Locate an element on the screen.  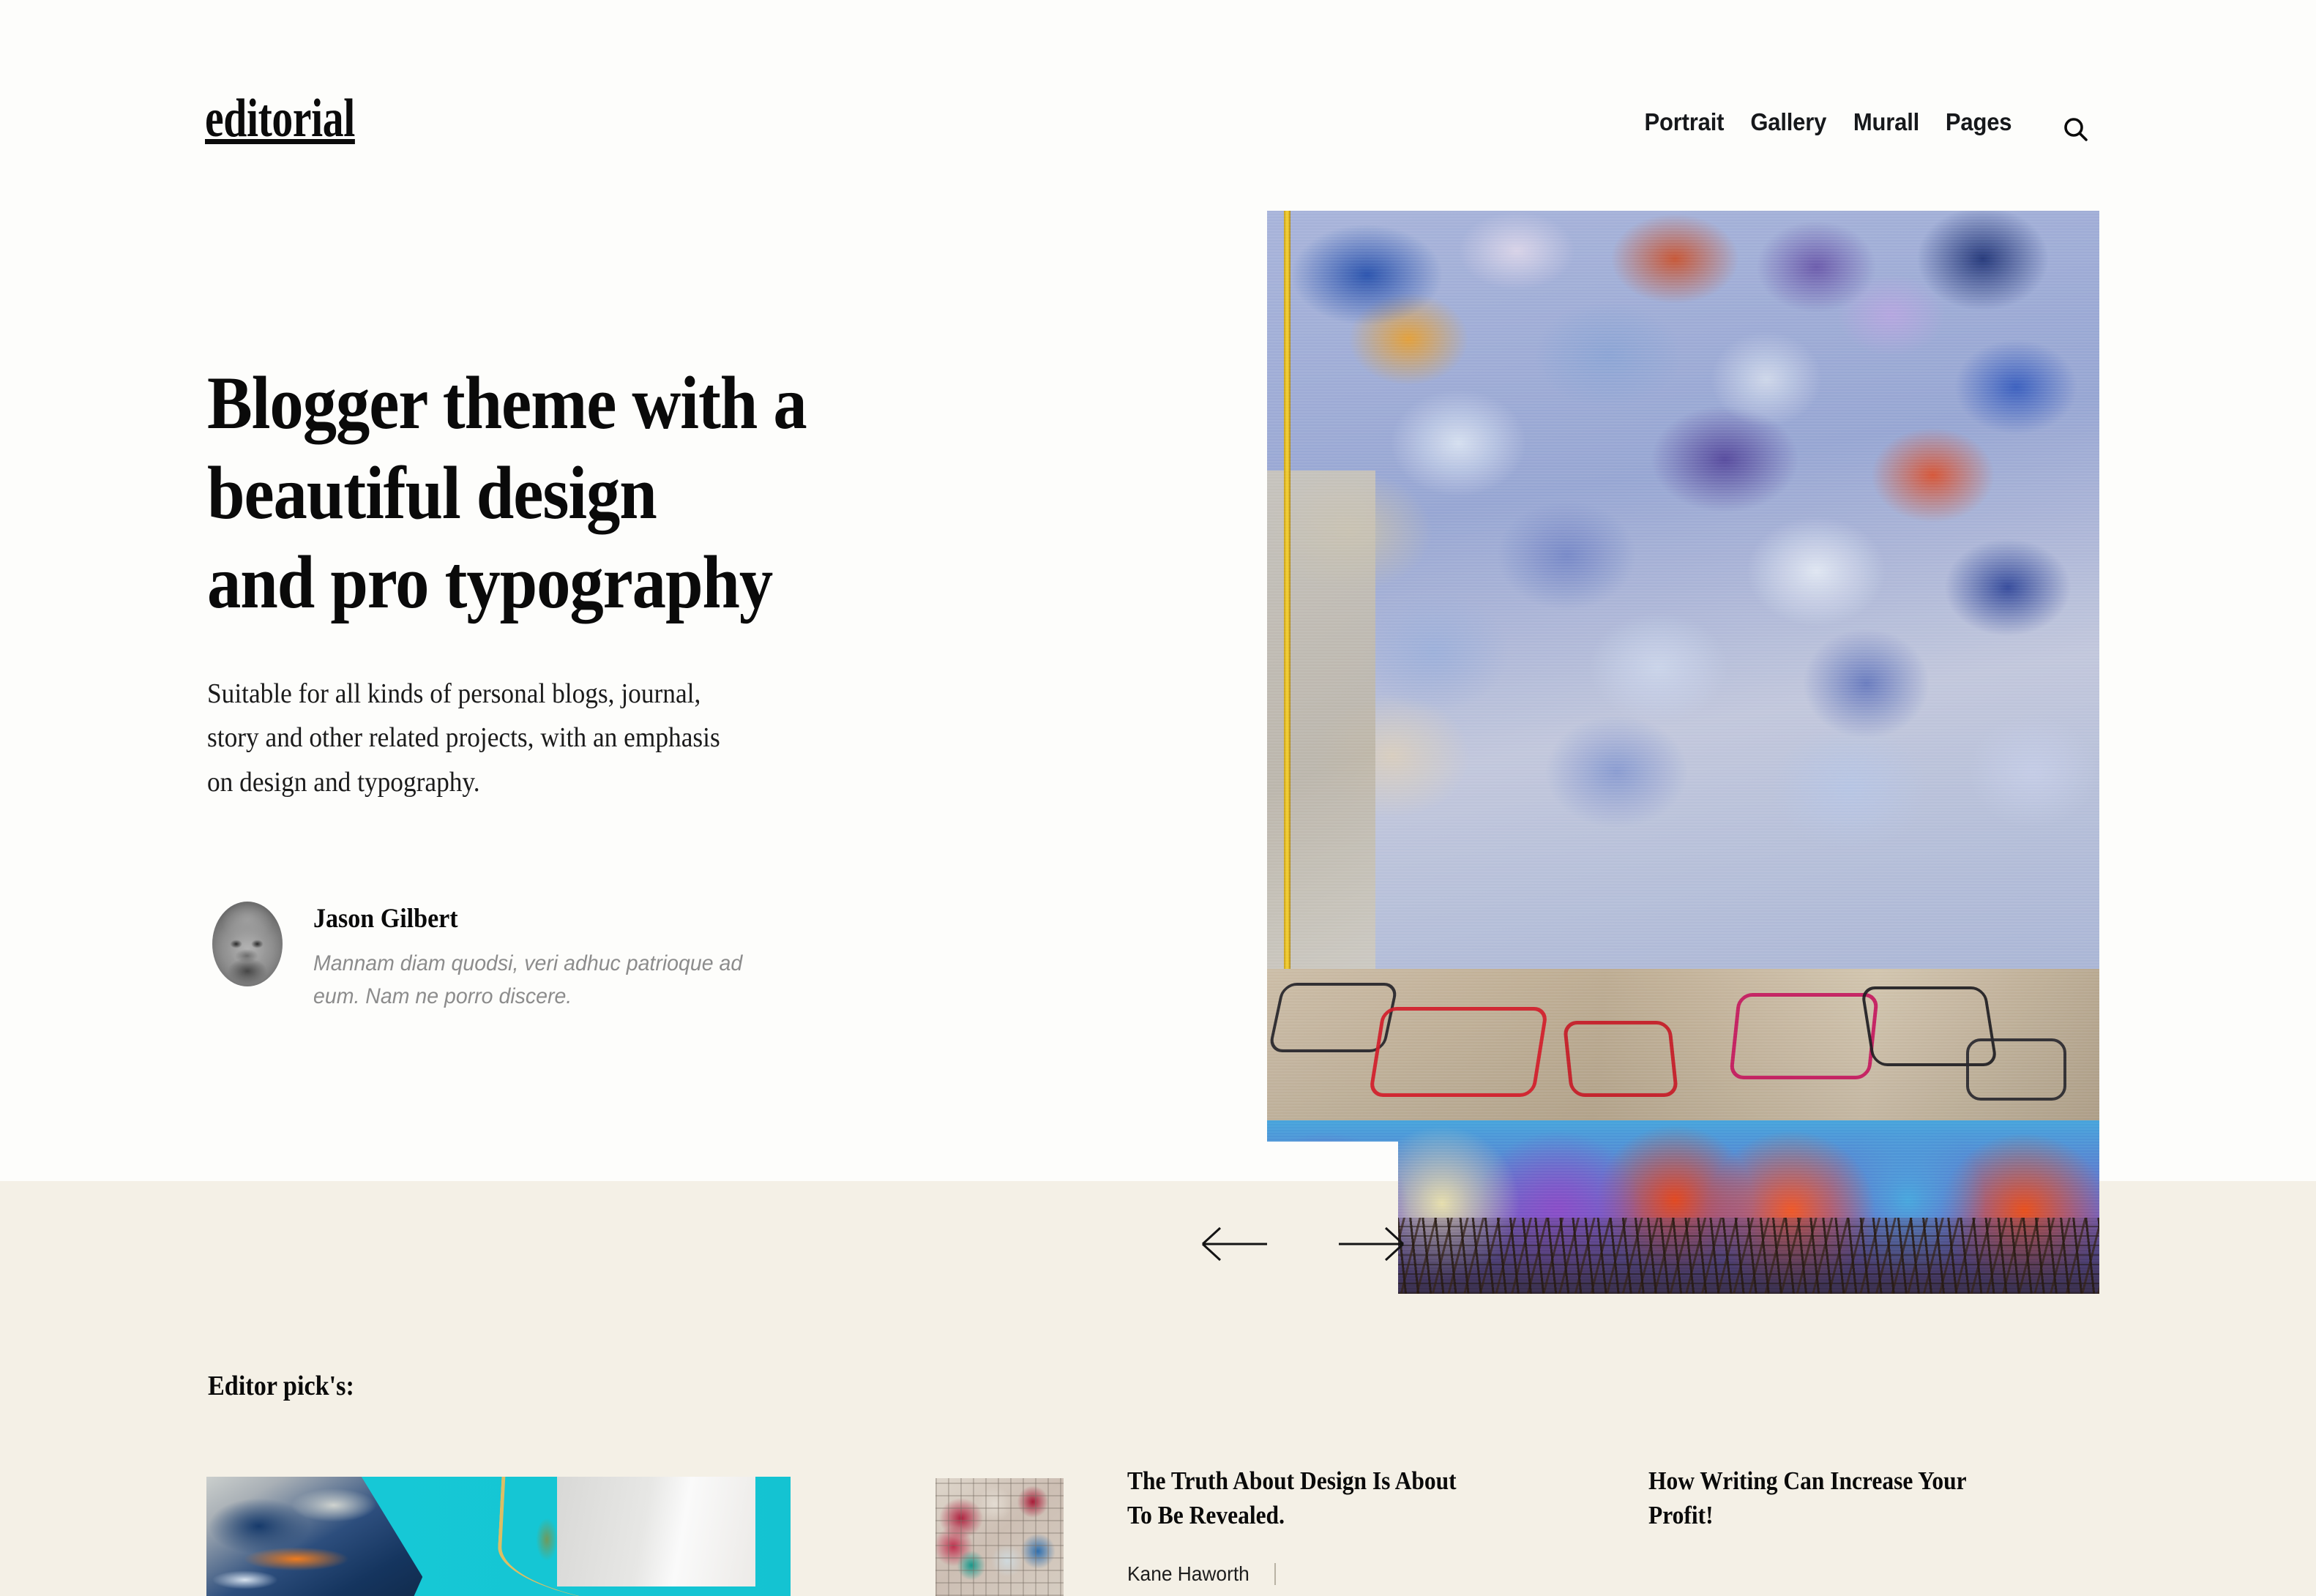
editor-pick-card: How Writing Can Increase Your Profit! is located at coordinates (1838, 1498).